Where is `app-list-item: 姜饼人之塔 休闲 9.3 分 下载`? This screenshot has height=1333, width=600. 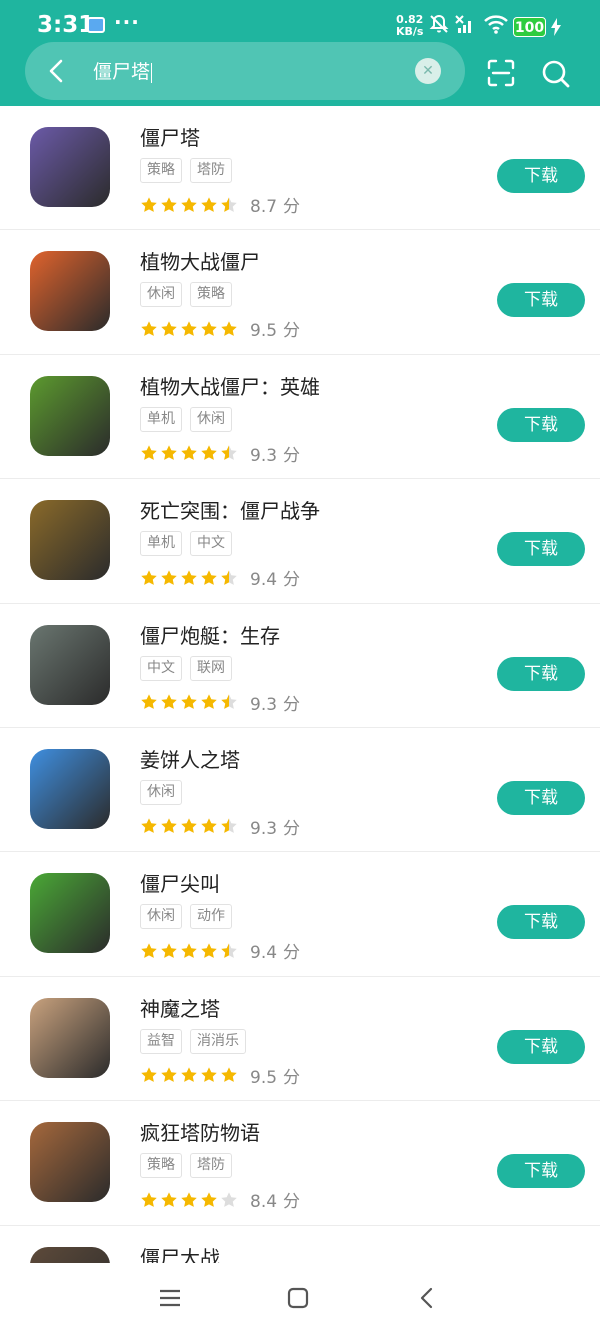 app-list-item: 姜饼人之塔 休闲 9.3 分 下载 is located at coordinates (300, 790).